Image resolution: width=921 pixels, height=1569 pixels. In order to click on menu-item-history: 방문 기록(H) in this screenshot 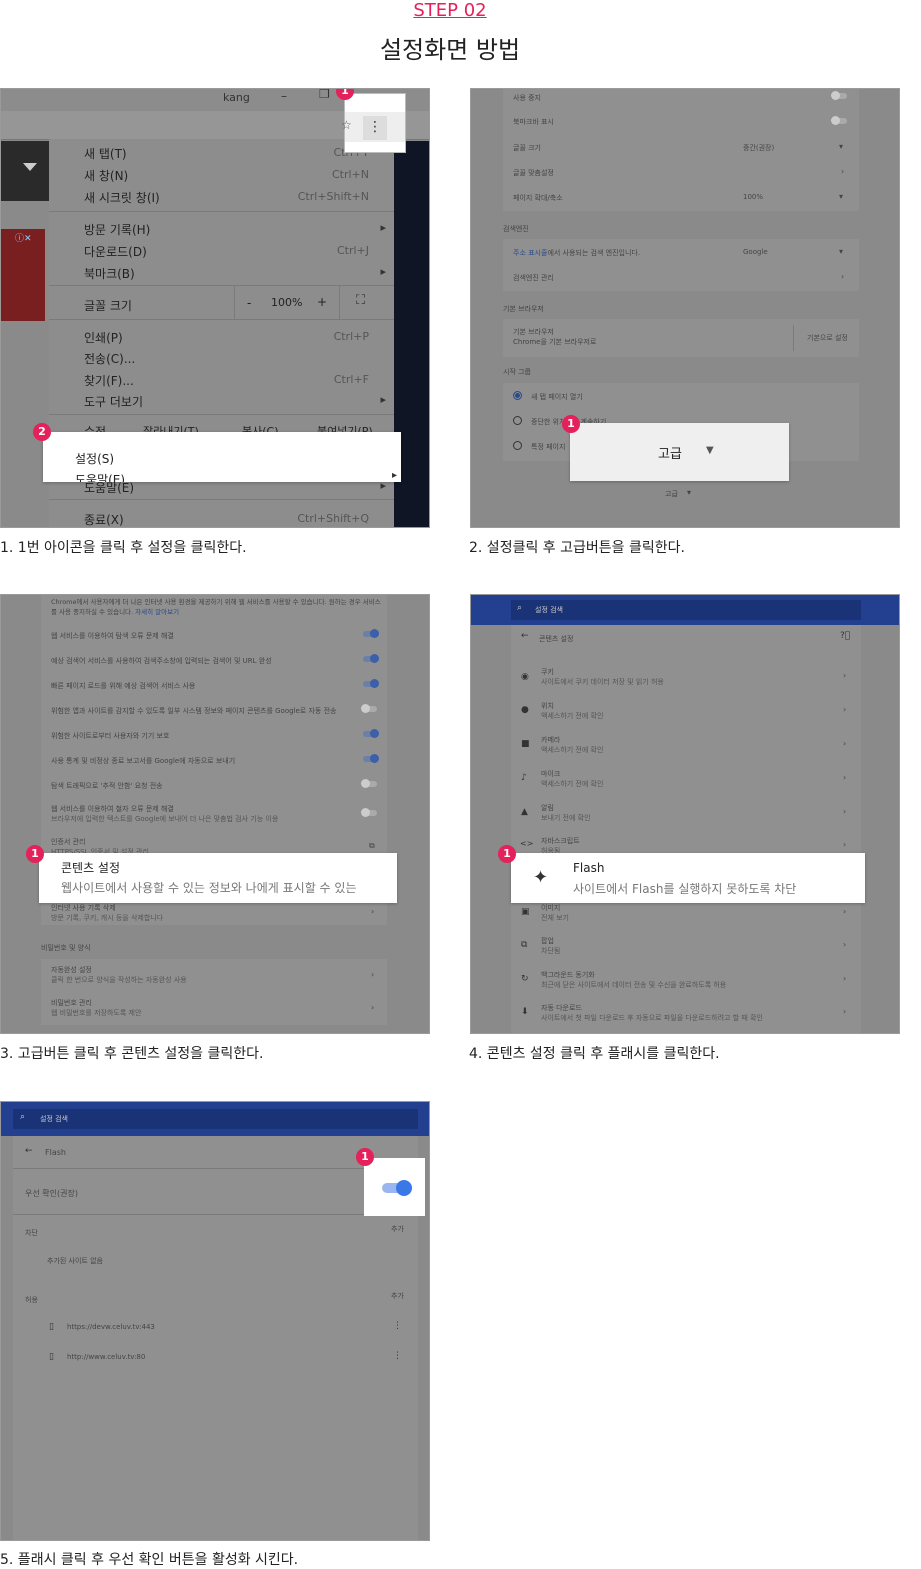, I will do `click(117, 229)`.